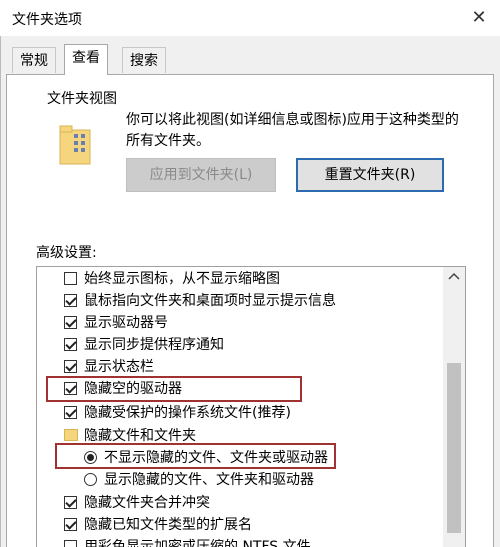 The width and height of the screenshot is (500, 547). I want to click on list-item-label: 始终显示图标，从不显示缩略图, so click(182, 279).